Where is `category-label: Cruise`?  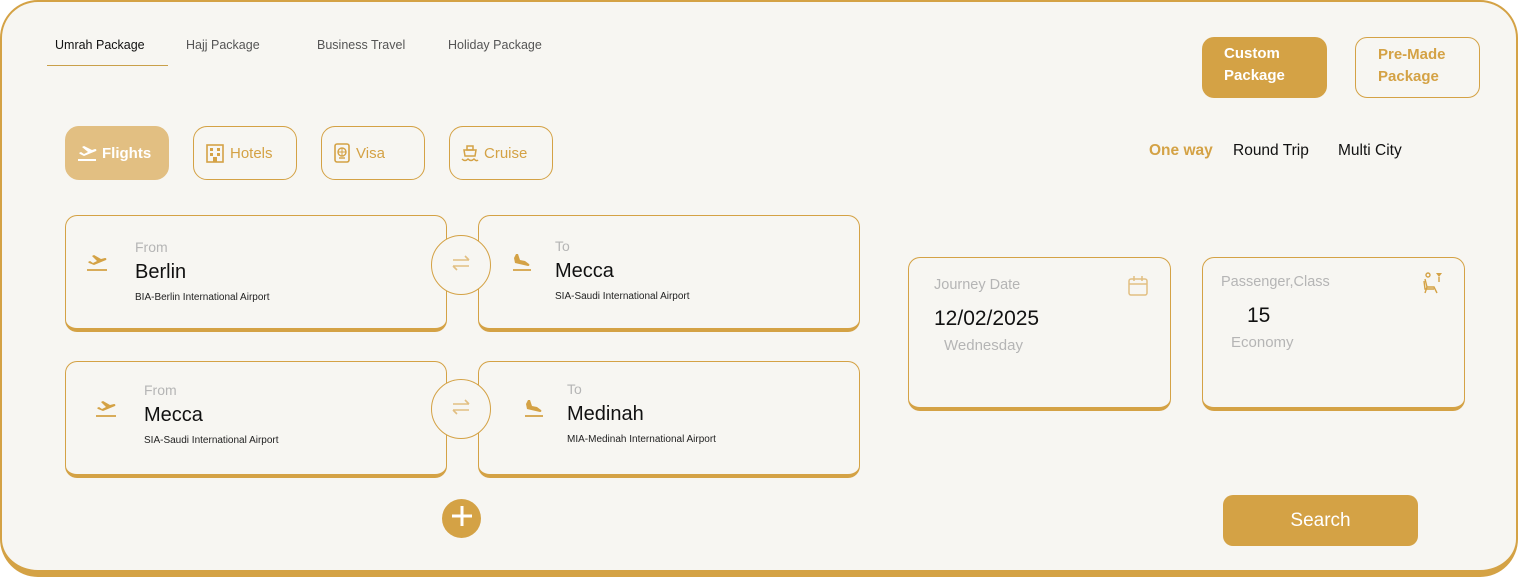
category-label: Cruise is located at coordinates (506, 153).